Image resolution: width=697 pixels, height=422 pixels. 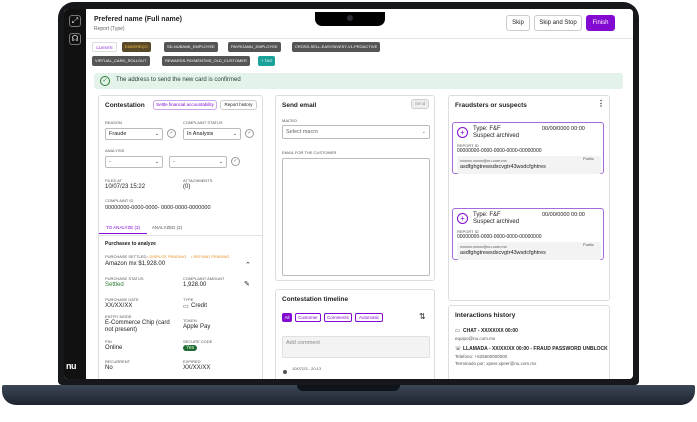 What do you see at coordinates (356, 132) in the screenshot?
I see `macro-select: Select macro ⌄` at bounding box center [356, 132].